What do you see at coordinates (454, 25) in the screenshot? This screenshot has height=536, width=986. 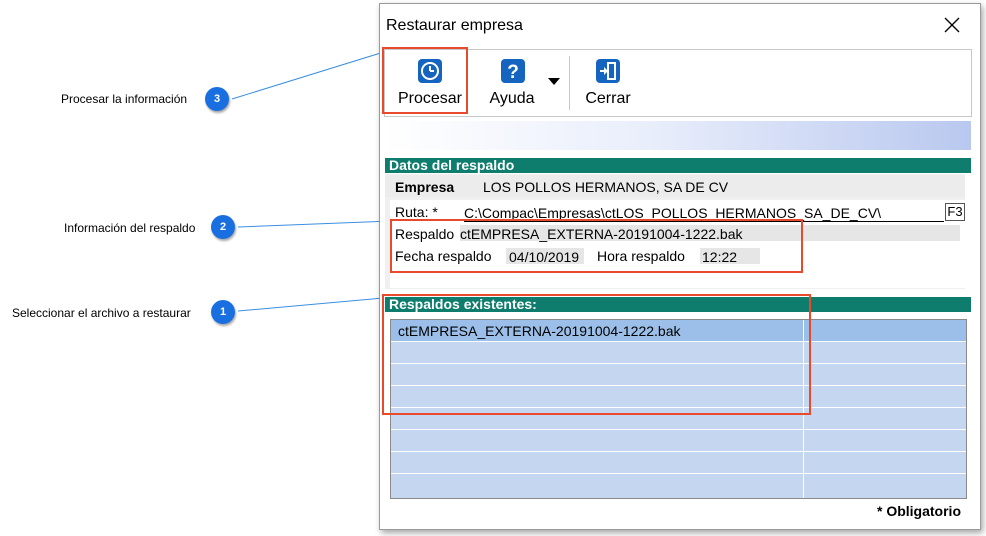 I see `window-title: Restaurar empresa` at bounding box center [454, 25].